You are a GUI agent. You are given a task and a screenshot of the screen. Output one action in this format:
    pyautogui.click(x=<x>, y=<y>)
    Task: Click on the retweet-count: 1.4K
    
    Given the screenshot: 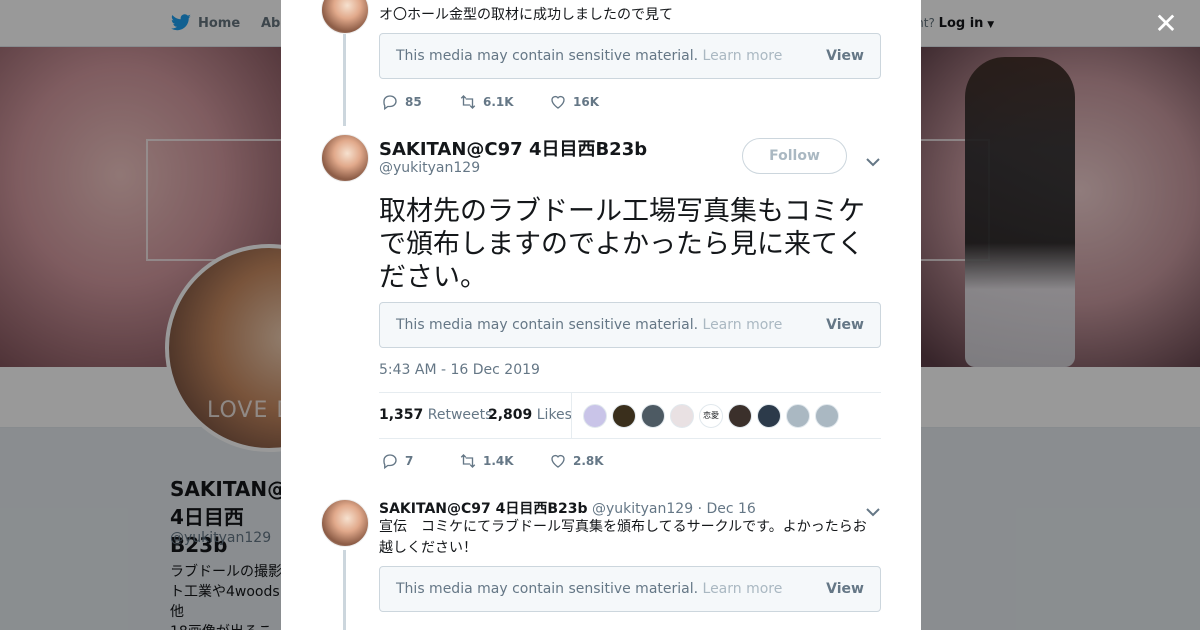 What is the action you would take?
    pyautogui.click(x=498, y=461)
    